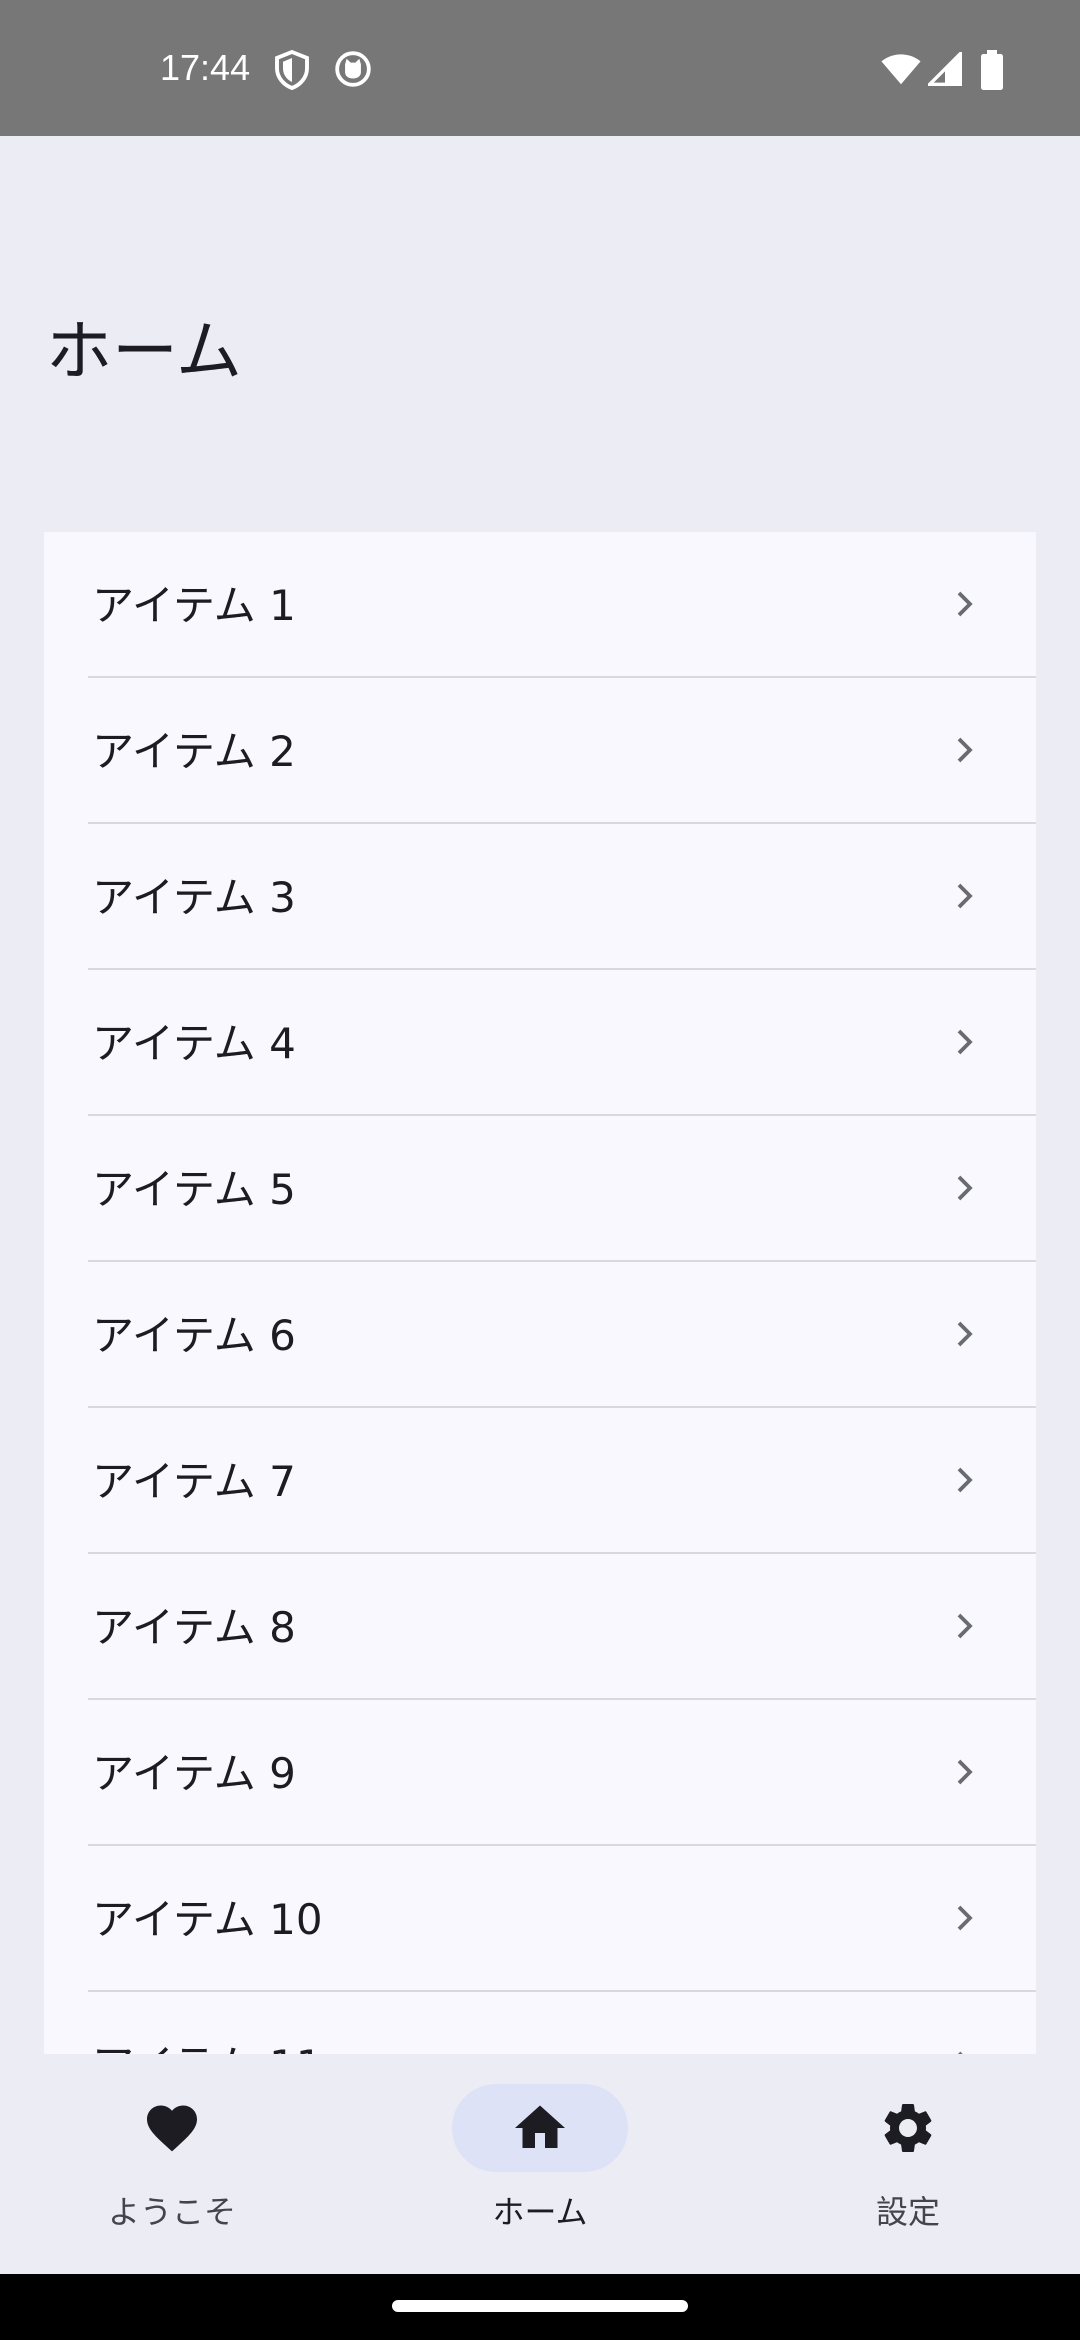 Image resolution: width=1080 pixels, height=2340 pixels. I want to click on list-item: アイテム 8, so click(540, 1627).